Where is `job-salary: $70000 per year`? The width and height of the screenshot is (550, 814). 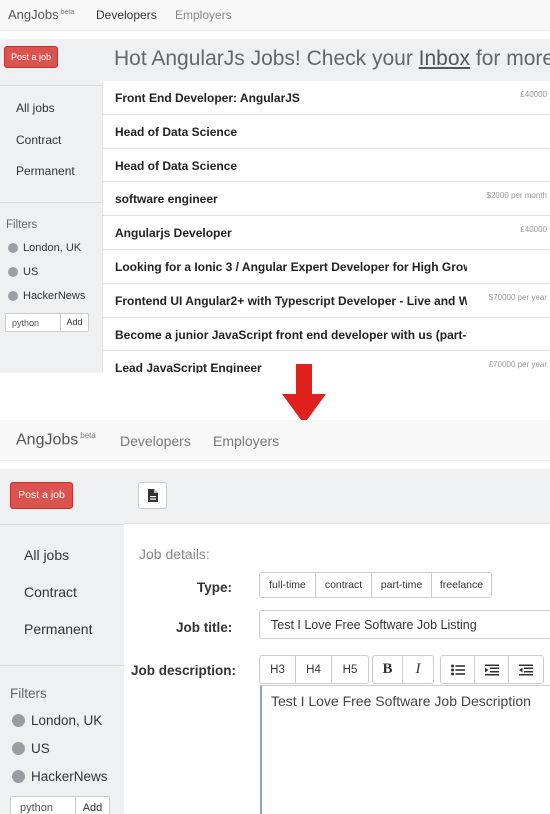 job-salary: $70000 per year is located at coordinates (517, 297).